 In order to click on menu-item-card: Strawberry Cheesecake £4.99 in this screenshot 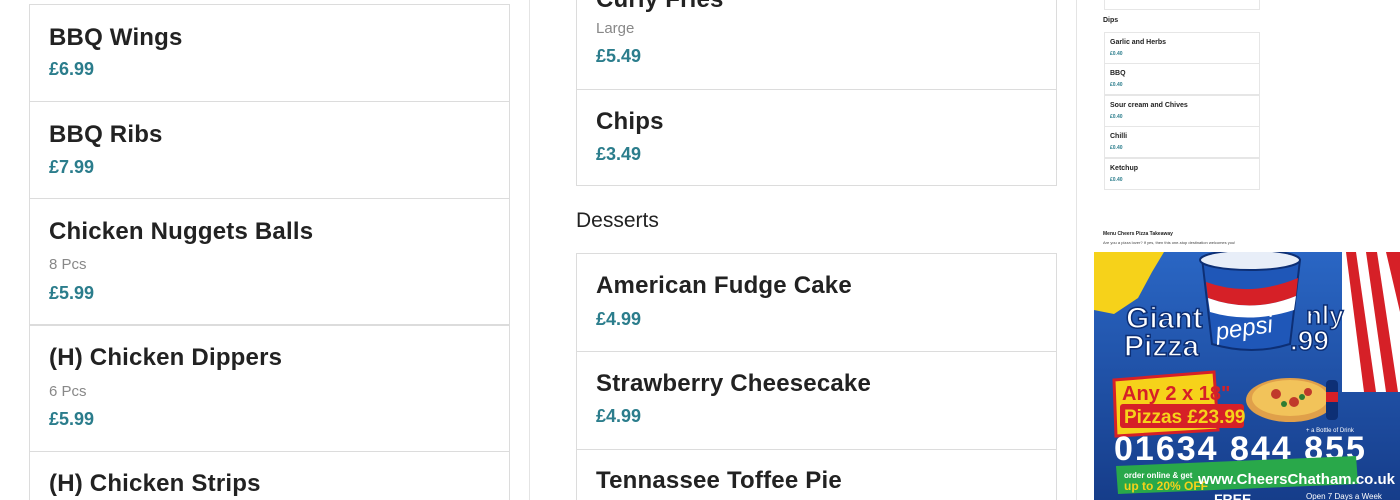, I will do `click(816, 400)`.